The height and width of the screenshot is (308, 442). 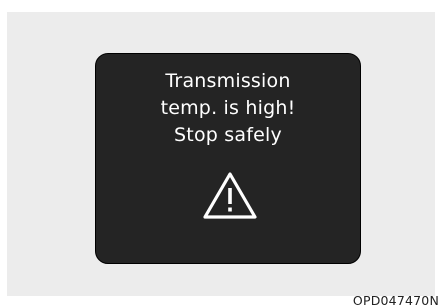 What do you see at coordinates (228, 135) in the screenshot?
I see `message-line-3: Stop safely` at bounding box center [228, 135].